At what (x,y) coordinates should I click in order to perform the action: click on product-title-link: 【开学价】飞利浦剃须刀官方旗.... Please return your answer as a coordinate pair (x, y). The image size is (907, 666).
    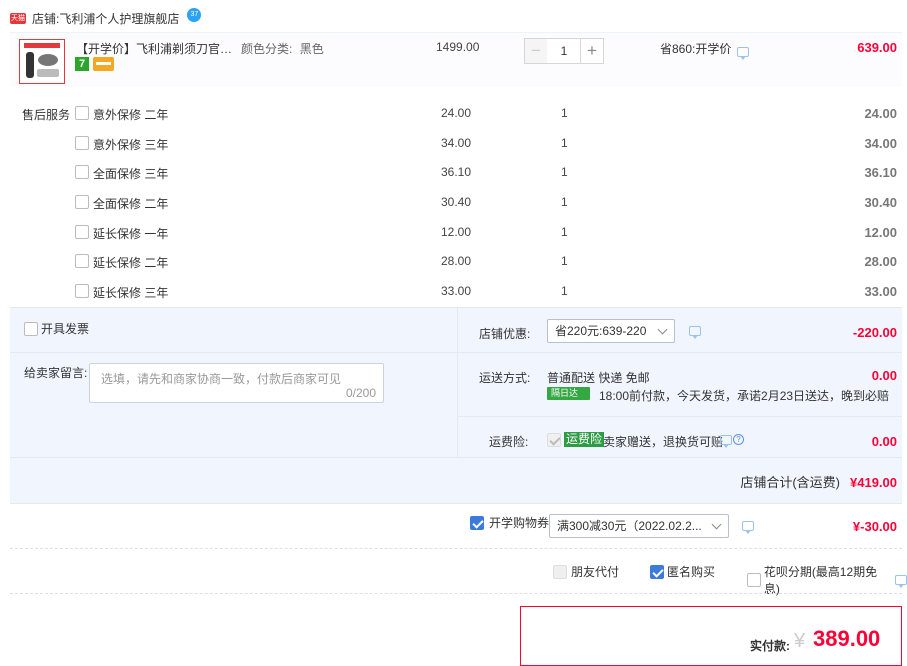
    Looking at the image, I should click on (156, 48).